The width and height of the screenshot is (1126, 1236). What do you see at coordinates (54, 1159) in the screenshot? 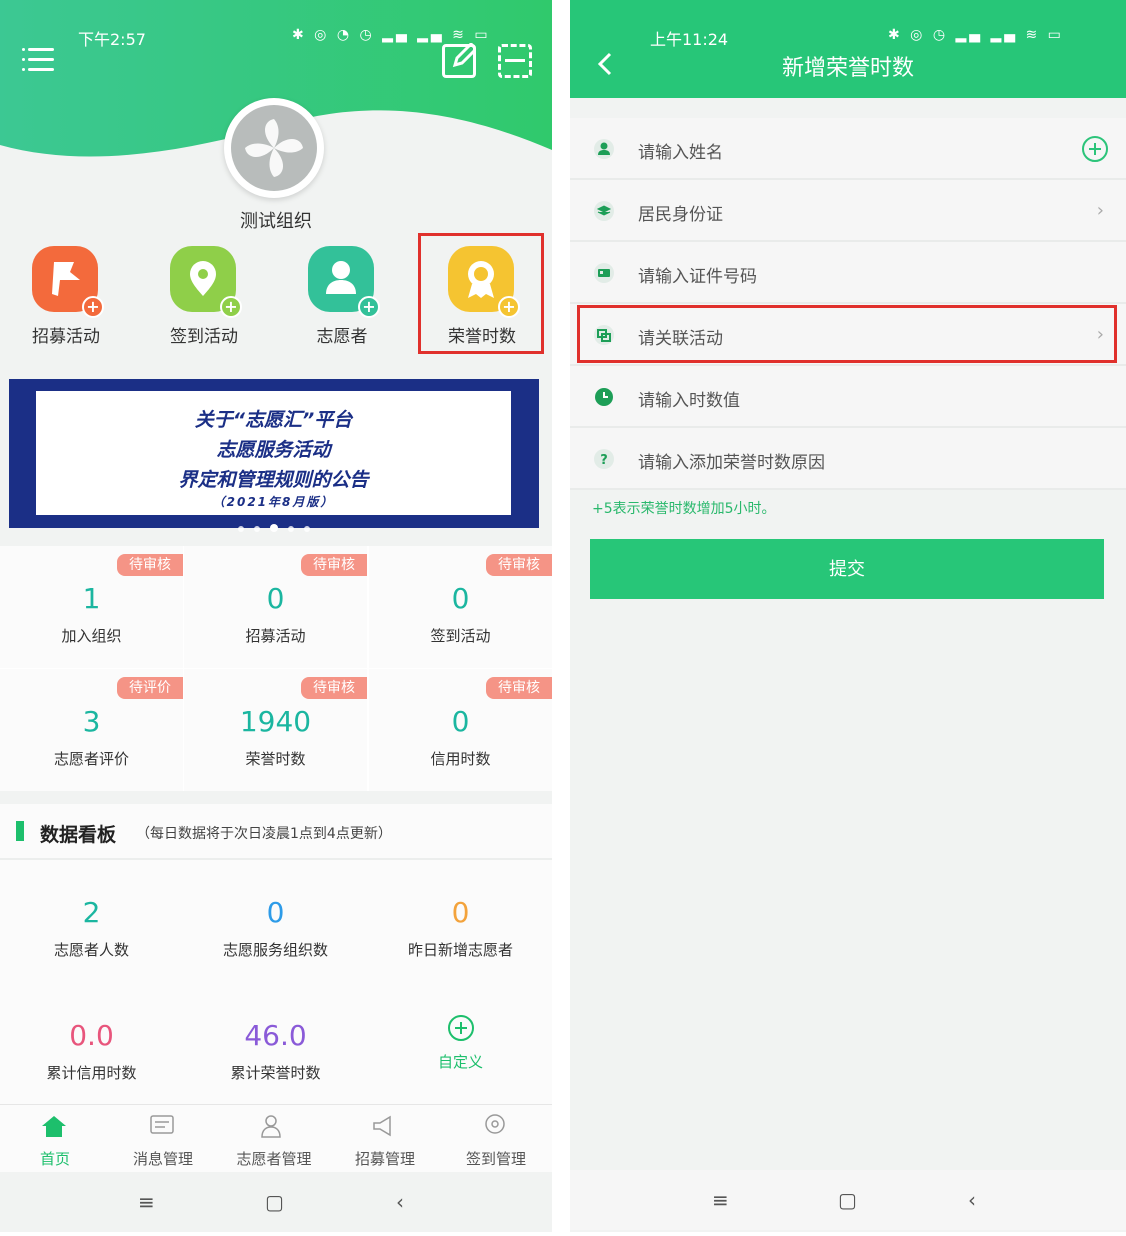
I see `tab-label: 首页` at bounding box center [54, 1159].